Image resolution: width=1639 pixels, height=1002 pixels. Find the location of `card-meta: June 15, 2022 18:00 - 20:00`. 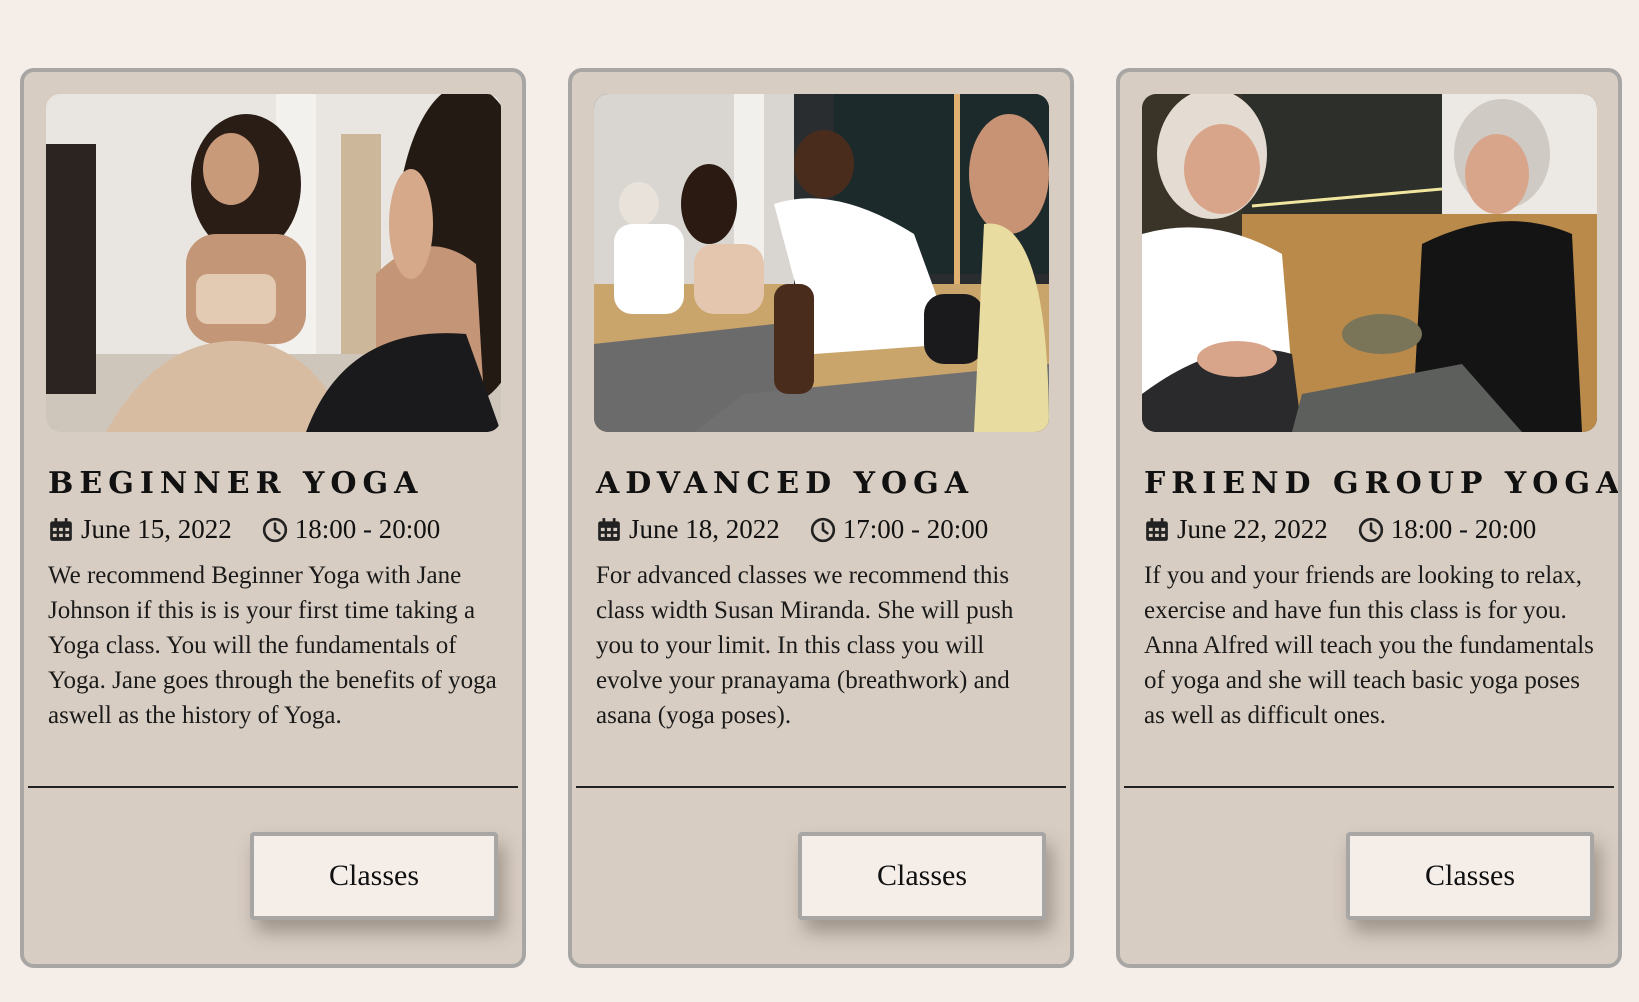

card-meta: June 15, 2022 18:00 - 20:00 is located at coordinates (244, 529).